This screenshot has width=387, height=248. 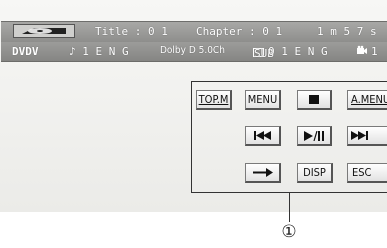 I want to click on display-button: DISP, so click(x=315, y=173).